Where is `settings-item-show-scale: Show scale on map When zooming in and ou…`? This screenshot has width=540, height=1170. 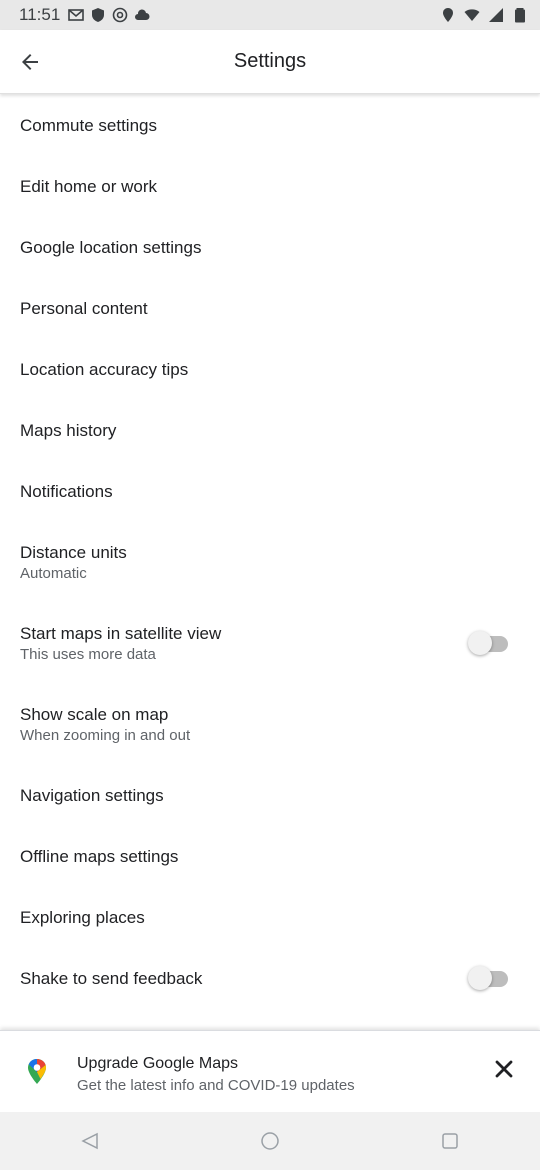
settings-item-show-scale: Show scale on map When zooming in and ou… is located at coordinates (270, 724).